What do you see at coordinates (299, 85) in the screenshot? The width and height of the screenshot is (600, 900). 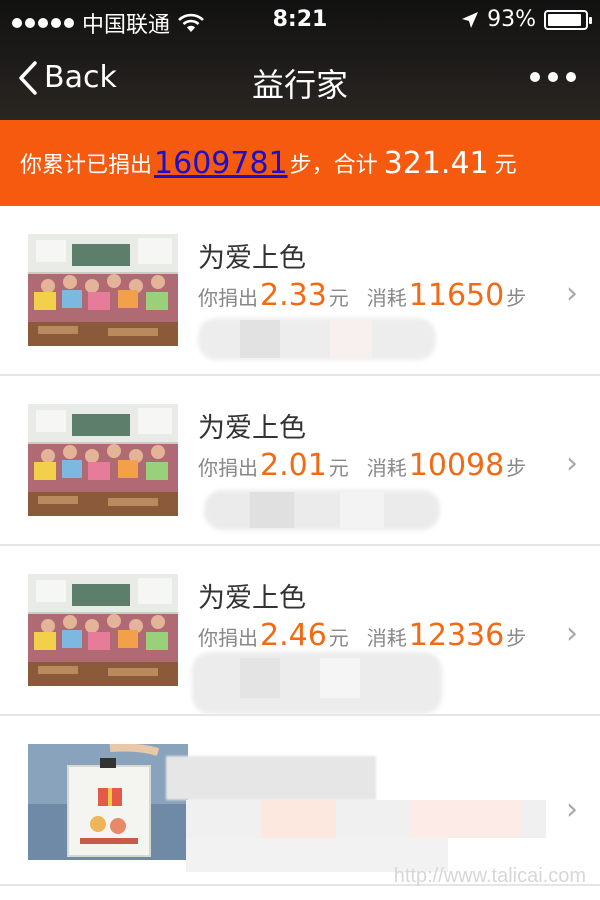 I see `page-title: 益行家` at bounding box center [299, 85].